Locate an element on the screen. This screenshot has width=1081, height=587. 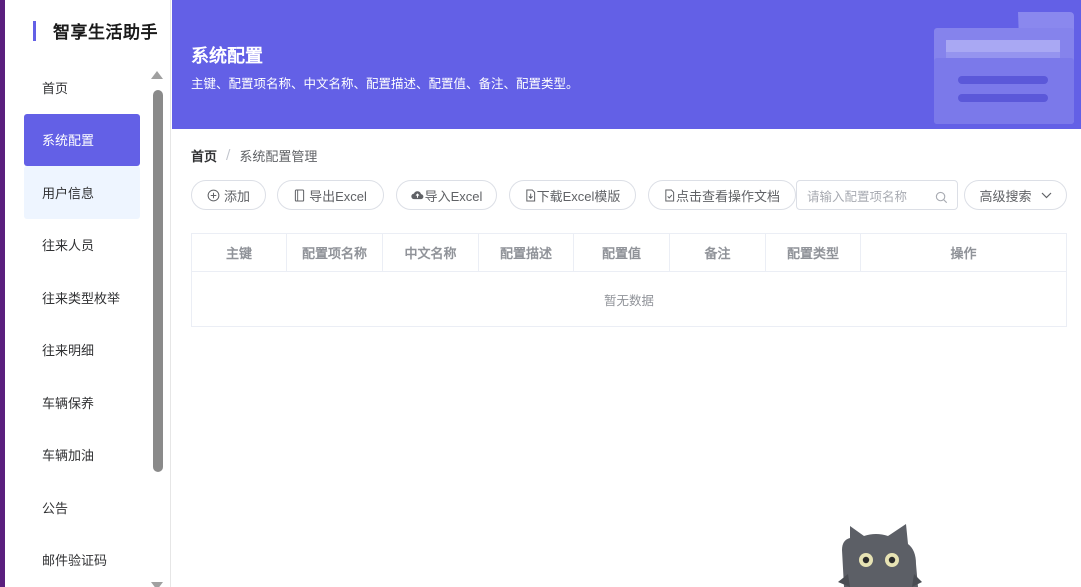
table-empty-text: 暂无数据 is located at coordinates (628, 300).